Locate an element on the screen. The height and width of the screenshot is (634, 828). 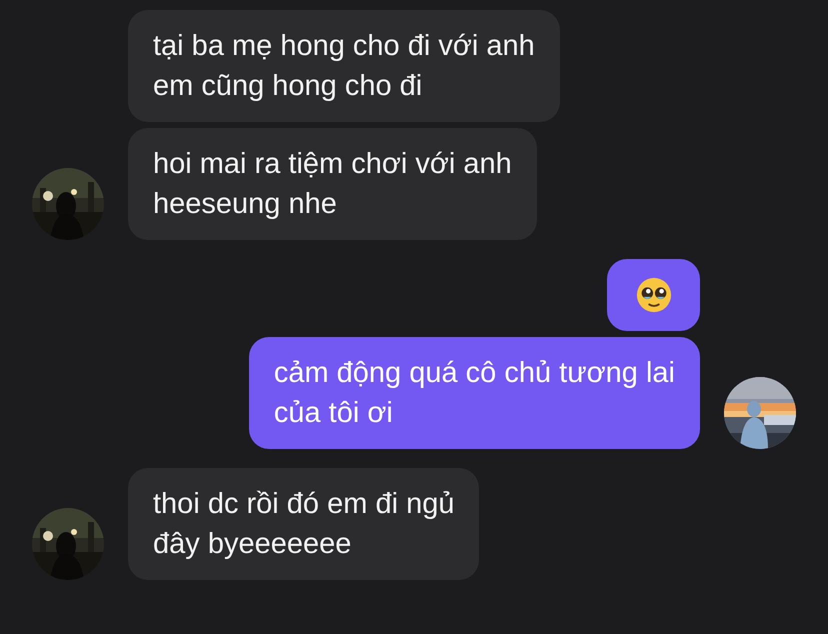
message-bubble: hoi mai ra tiệm chơi với anh heeseung nhe is located at coordinates (332, 184).